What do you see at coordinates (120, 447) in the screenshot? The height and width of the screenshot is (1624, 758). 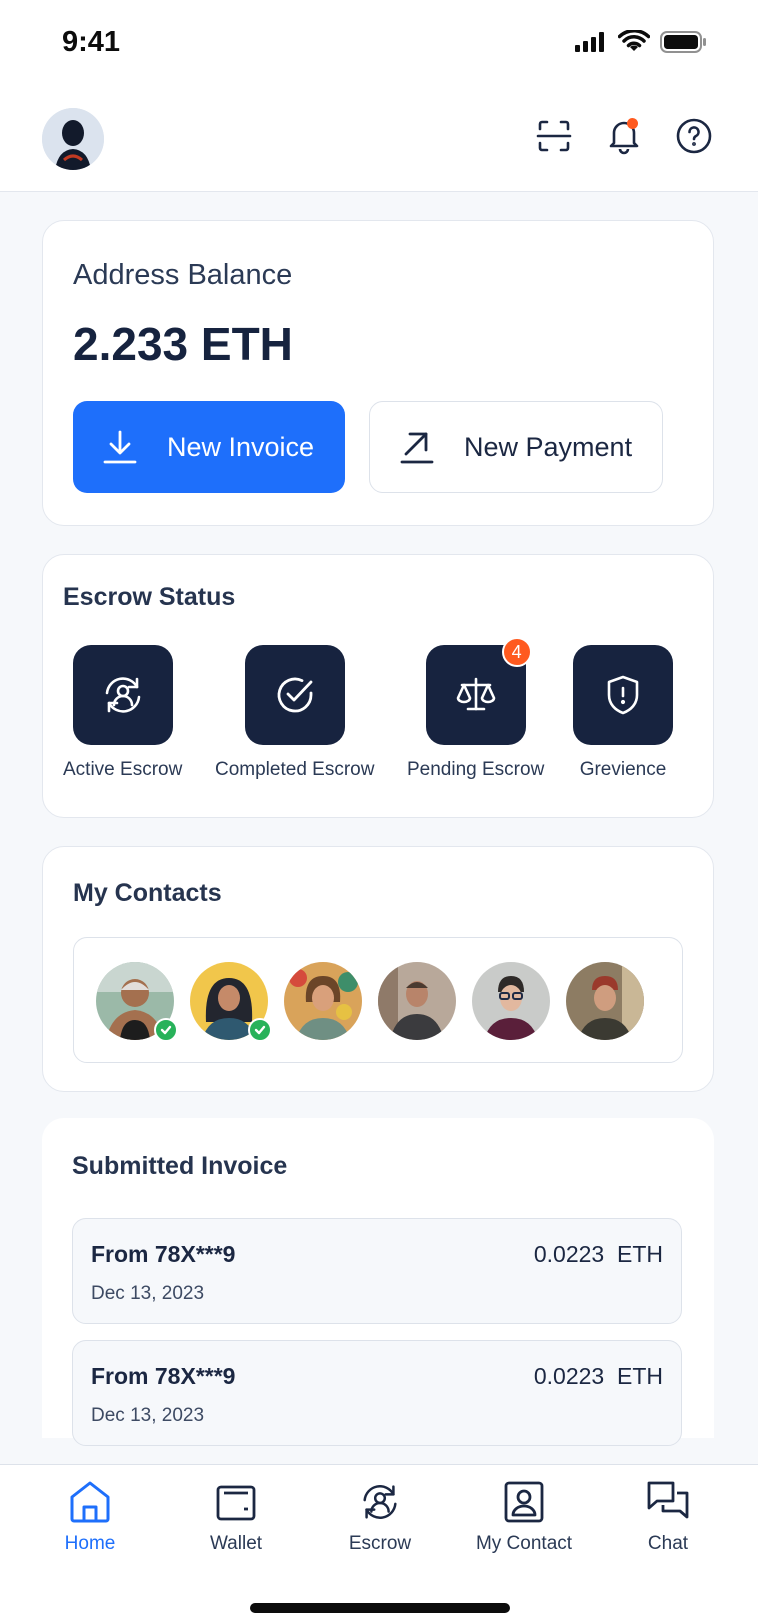 I see `download-icon` at bounding box center [120, 447].